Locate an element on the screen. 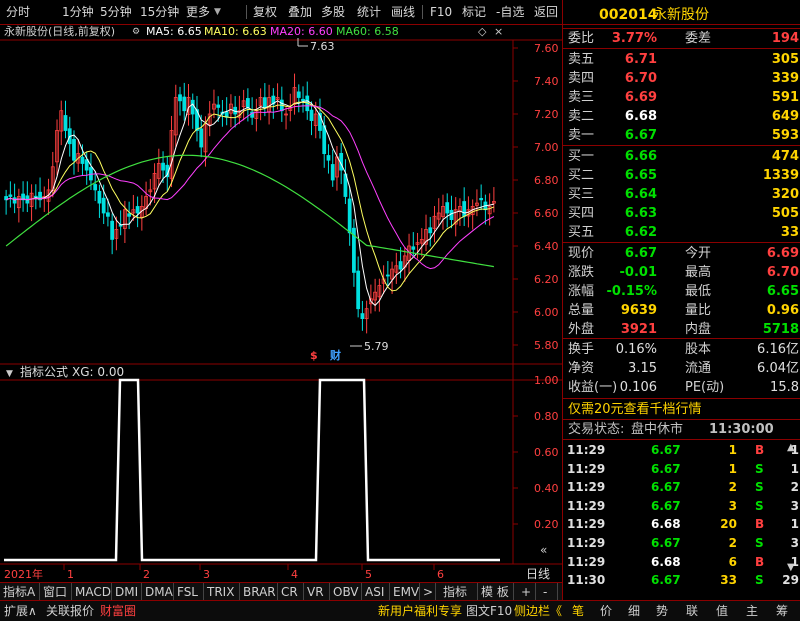  promo-row: 仅需20元查看千档行情 is located at coordinates (681, 409).